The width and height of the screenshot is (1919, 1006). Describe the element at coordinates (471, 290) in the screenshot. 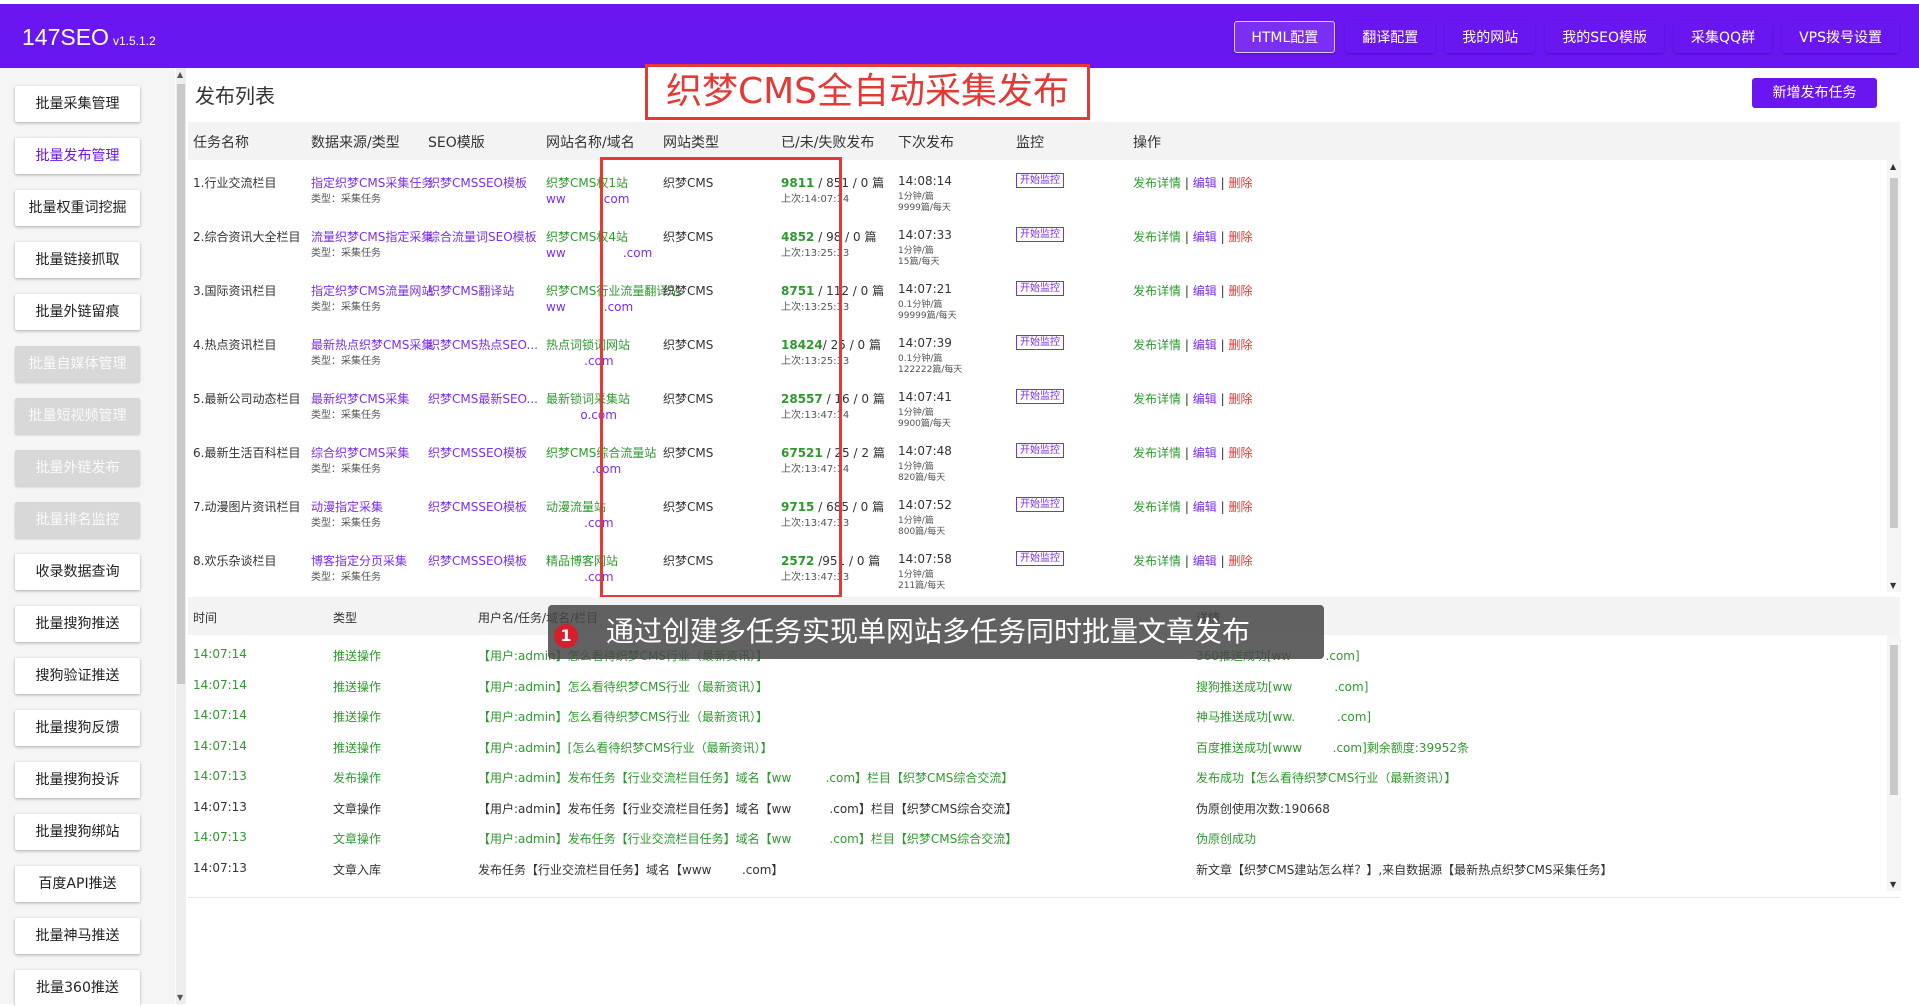

I see `seo-template-link: 织梦CMS翻译站` at that location.